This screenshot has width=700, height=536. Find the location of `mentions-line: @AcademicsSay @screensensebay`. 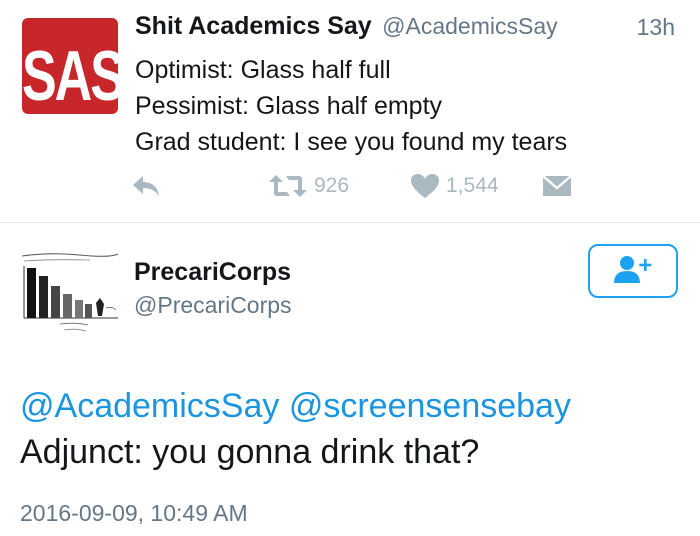

mentions-line: @AcademicsSay @screensensebay is located at coordinates (355, 406).